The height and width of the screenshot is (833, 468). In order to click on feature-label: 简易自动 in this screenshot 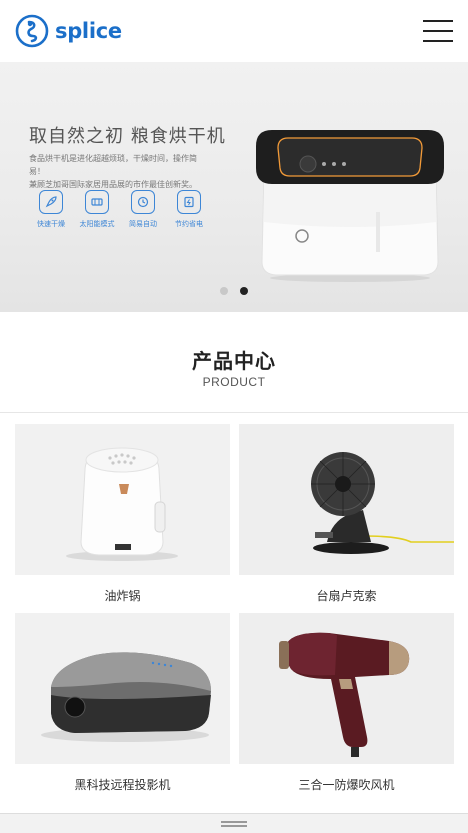, I will do `click(143, 224)`.